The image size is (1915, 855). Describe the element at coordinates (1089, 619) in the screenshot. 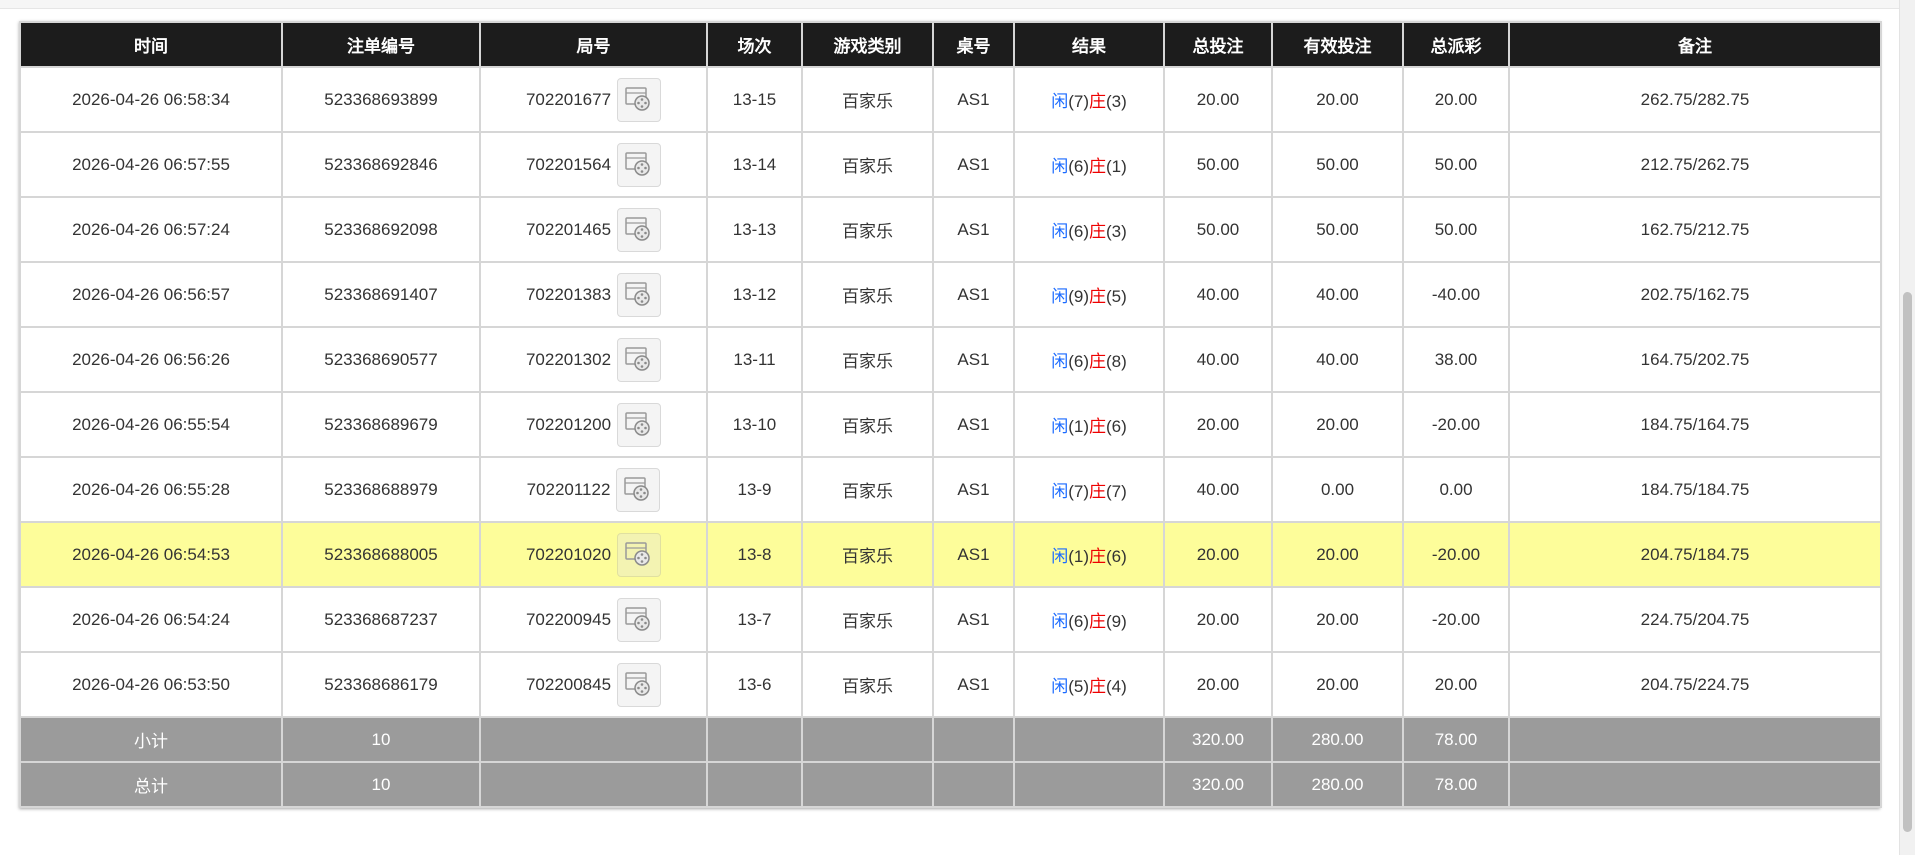

I see `cell-result: 闲(6)庄(9)` at that location.